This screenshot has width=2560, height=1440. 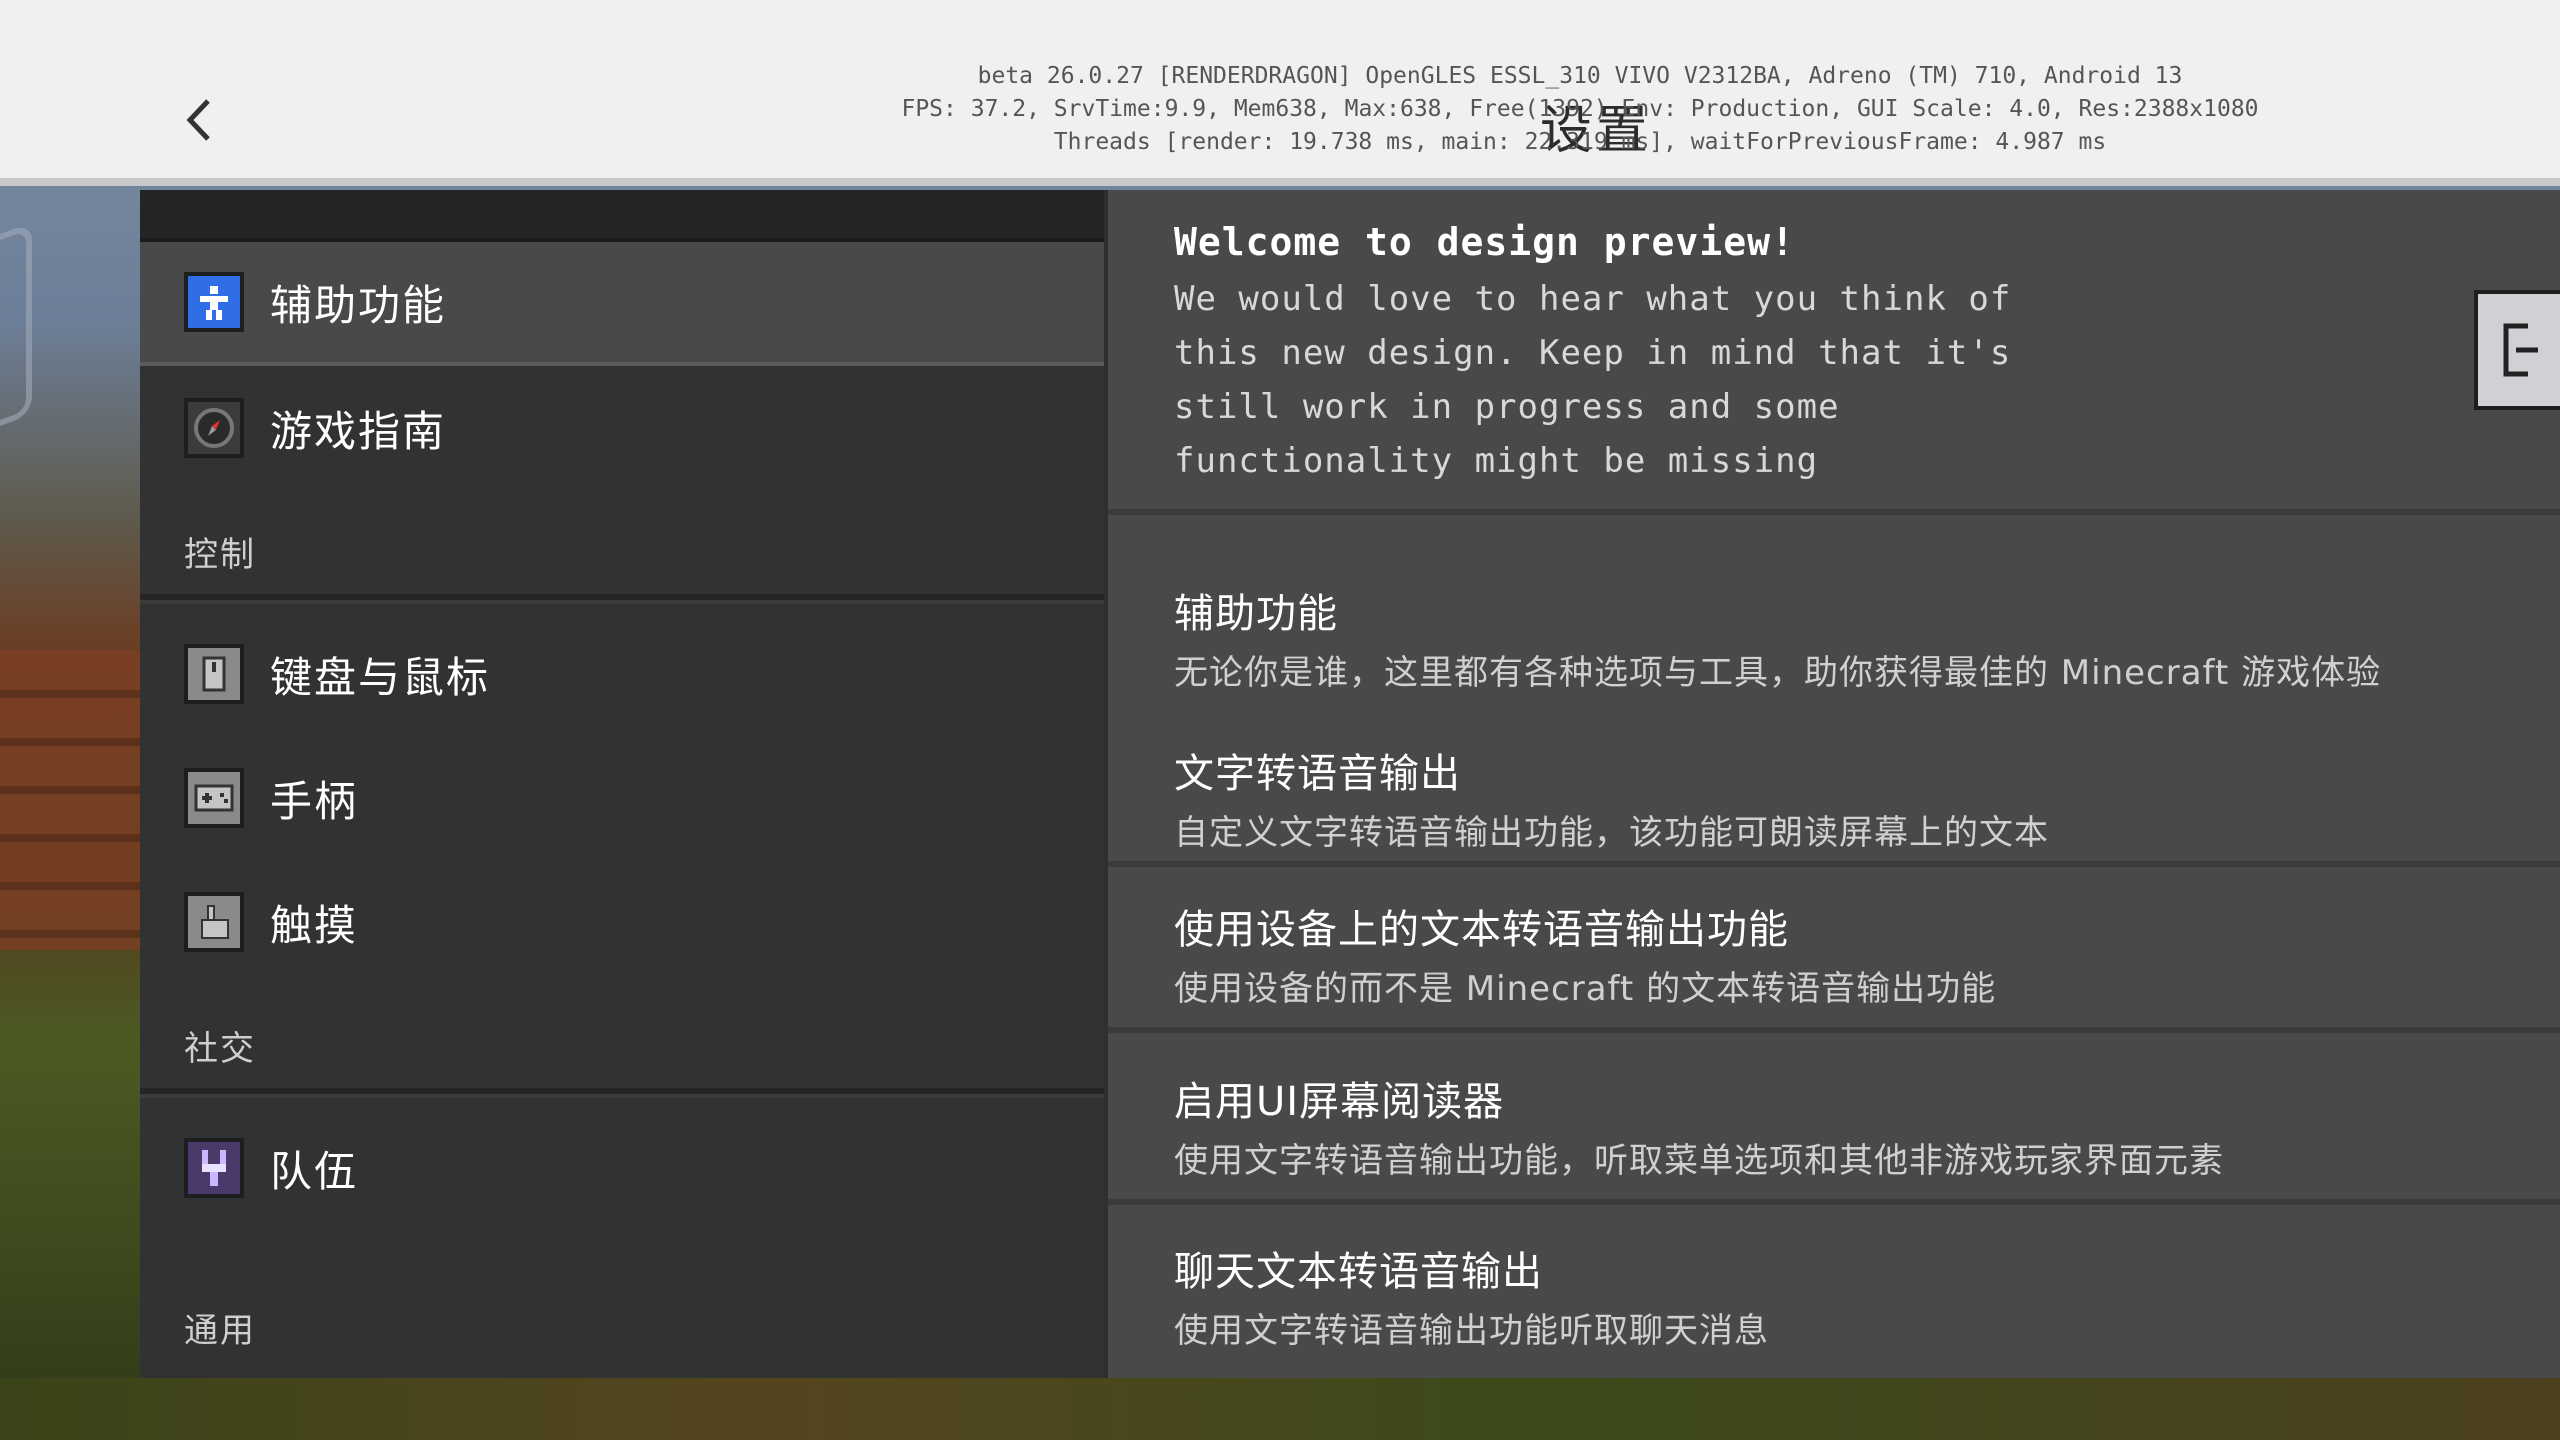 What do you see at coordinates (314, 925) in the screenshot?
I see `sidebar-item-label: 触摸` at bounding box center [314, 925].